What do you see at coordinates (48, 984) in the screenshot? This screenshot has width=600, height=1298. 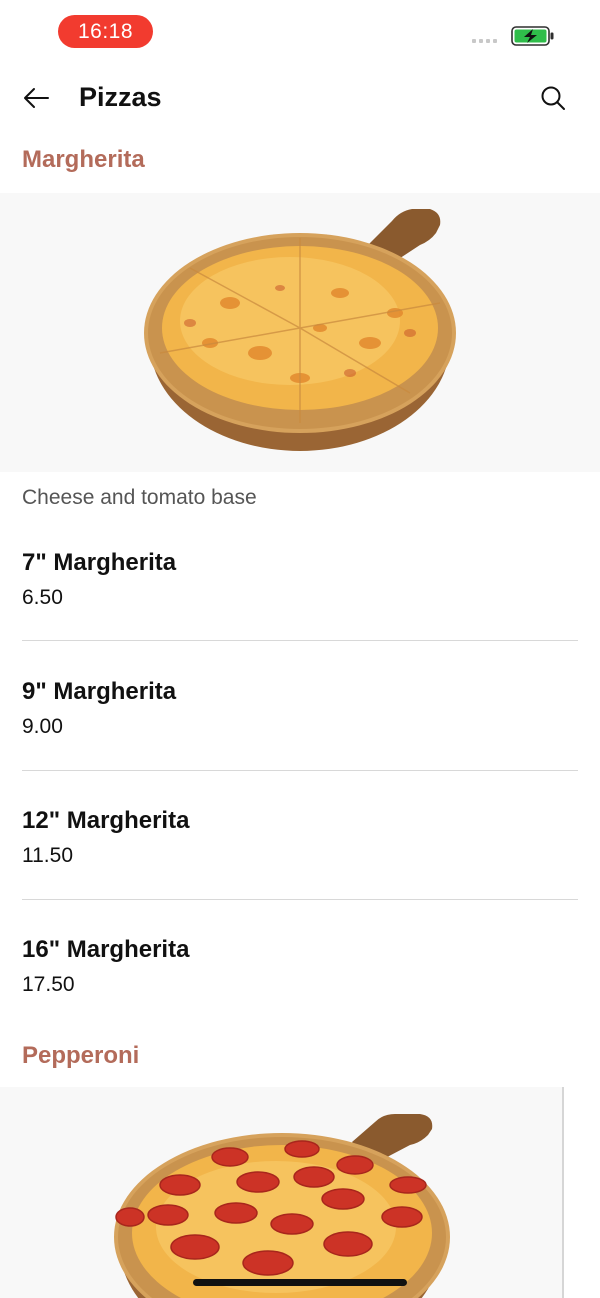 I see `item-price: 17.50` at bounding box center [48, 984].